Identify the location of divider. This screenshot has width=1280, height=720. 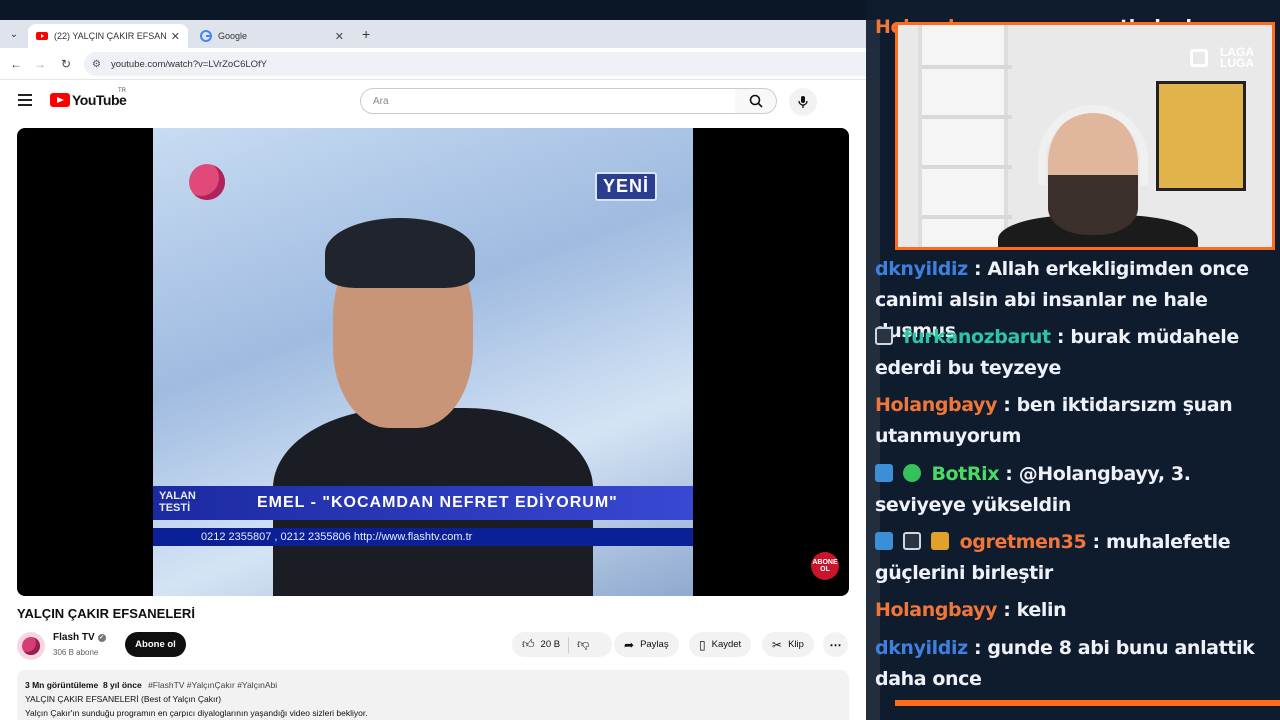
(569, 644).